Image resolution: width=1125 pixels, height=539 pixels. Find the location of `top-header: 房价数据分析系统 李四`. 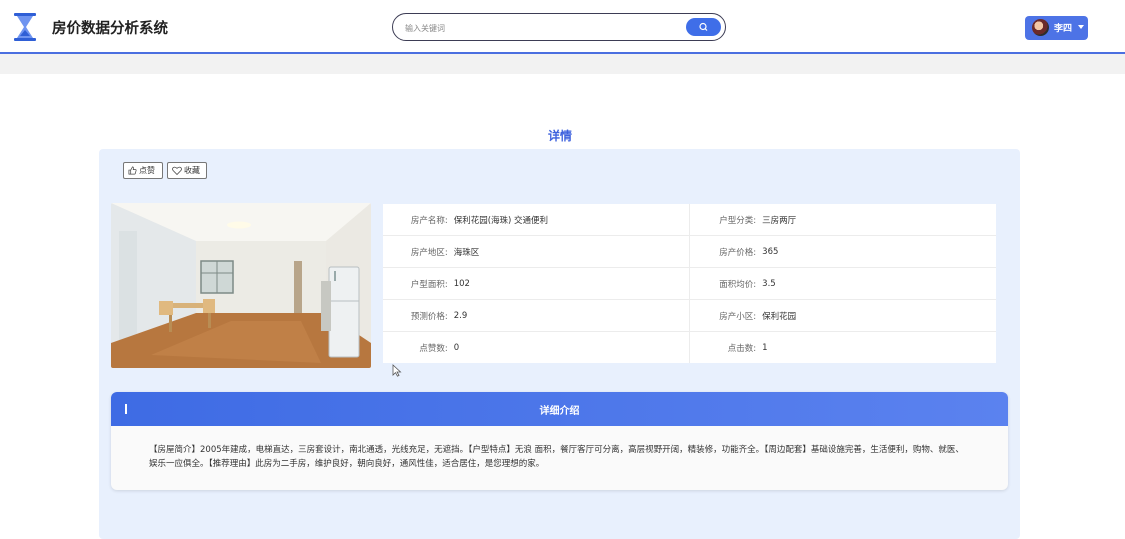

top-header: 房价数据分析系统 李四 is located at coordinates (562, 27).